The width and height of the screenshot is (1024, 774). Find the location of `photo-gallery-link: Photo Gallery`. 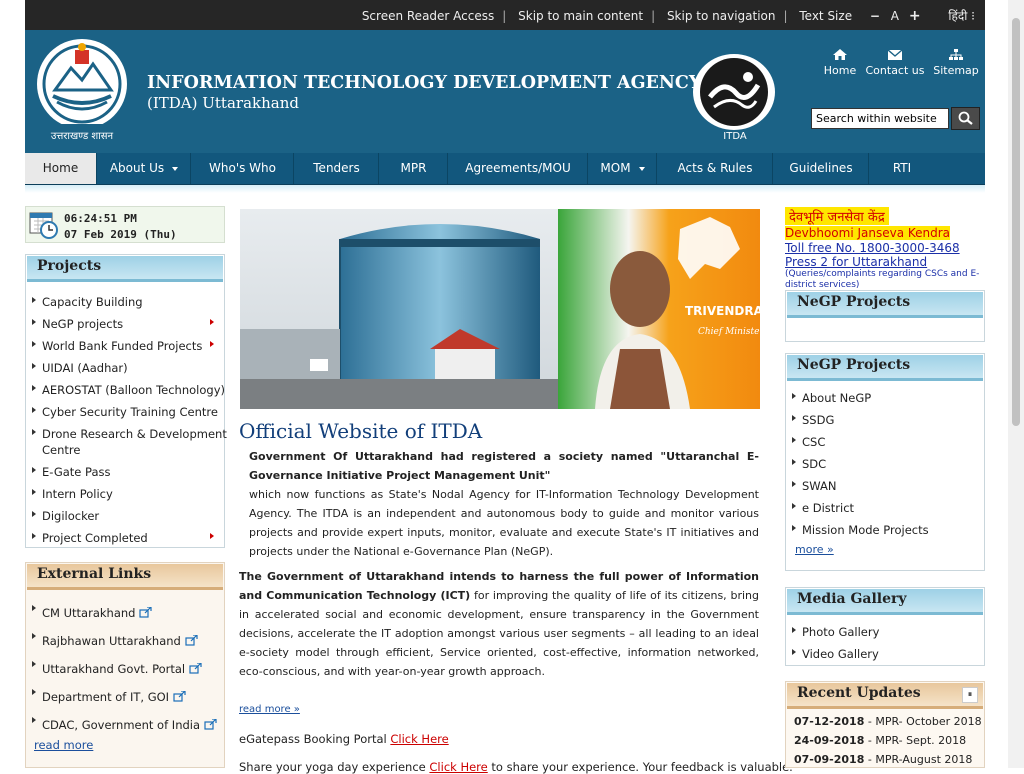

photo-gallery-link: Photo Gallery is located at coordinates (885, 632).